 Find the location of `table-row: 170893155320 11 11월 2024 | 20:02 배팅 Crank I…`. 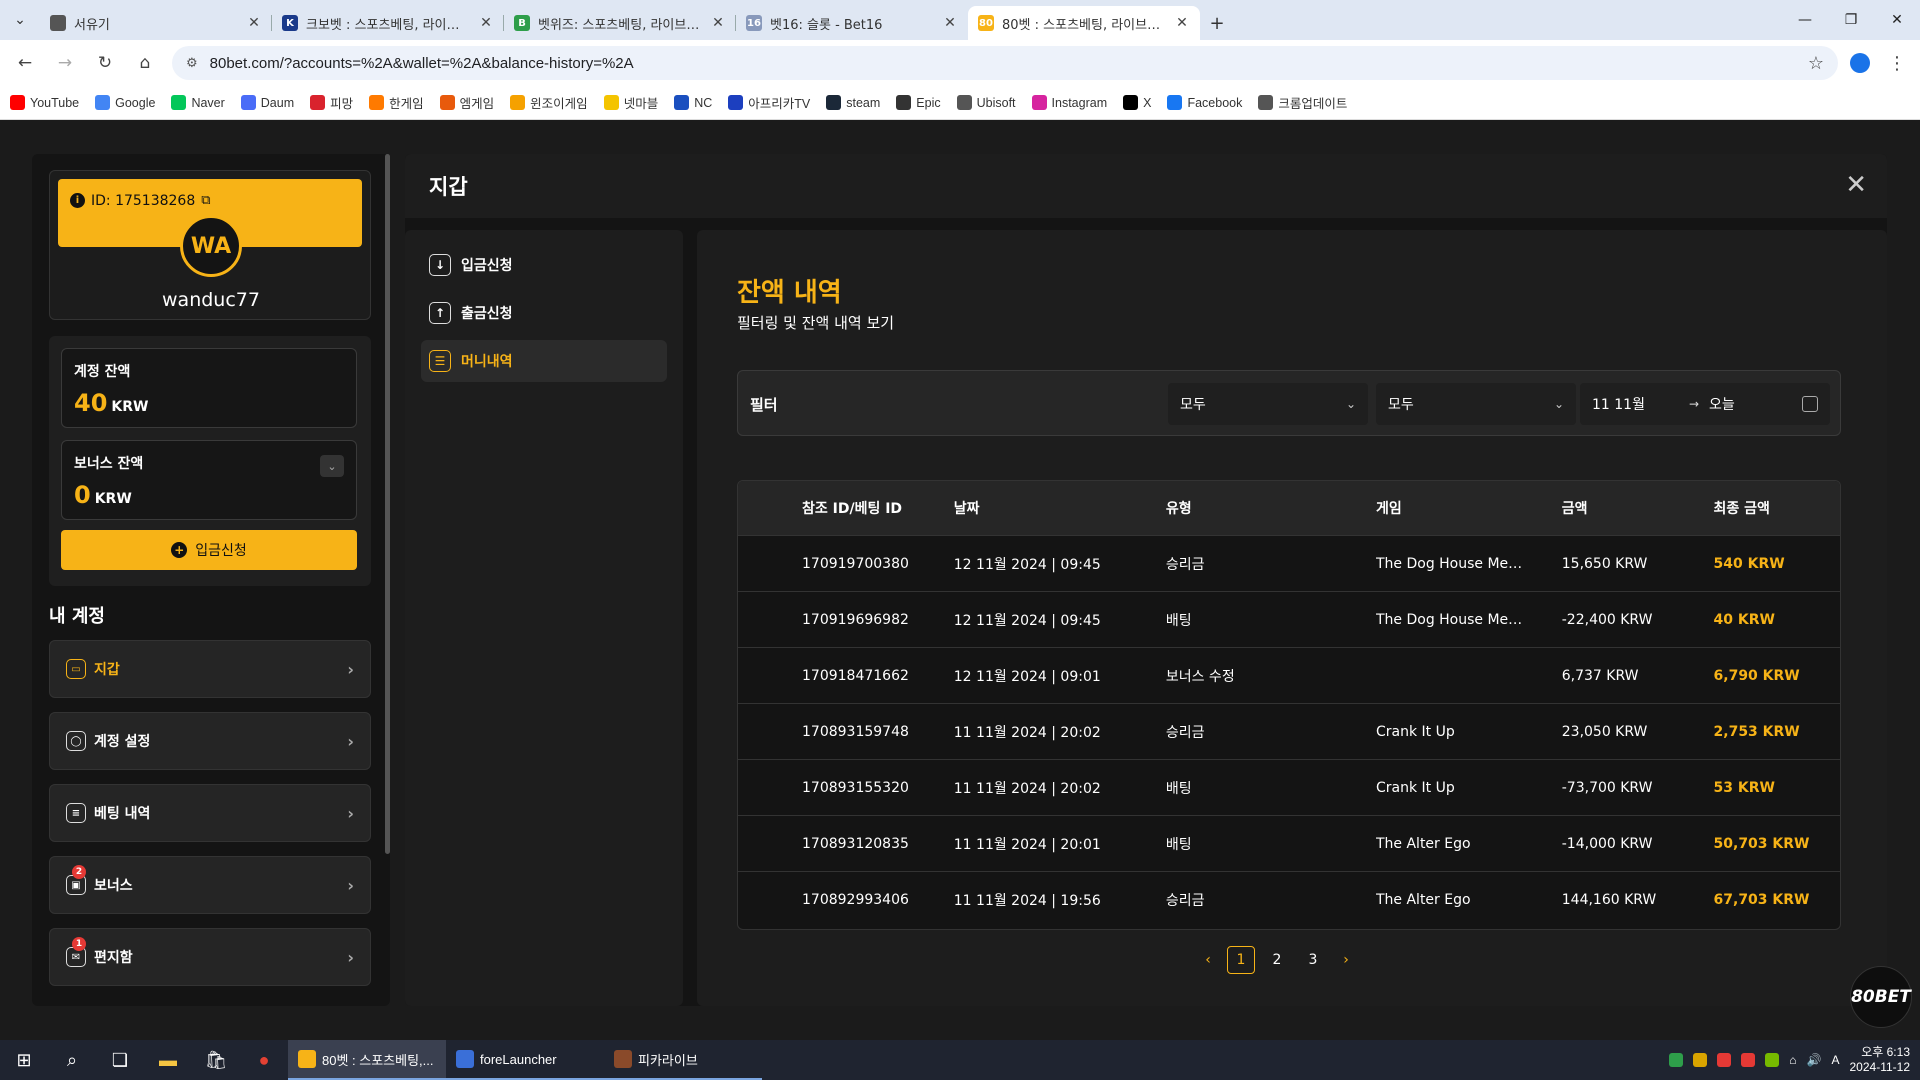

table-row: 170893155320 11 11월 2024 | 20:02 배팅 Crank I… is located at coordinates (1289, 787).